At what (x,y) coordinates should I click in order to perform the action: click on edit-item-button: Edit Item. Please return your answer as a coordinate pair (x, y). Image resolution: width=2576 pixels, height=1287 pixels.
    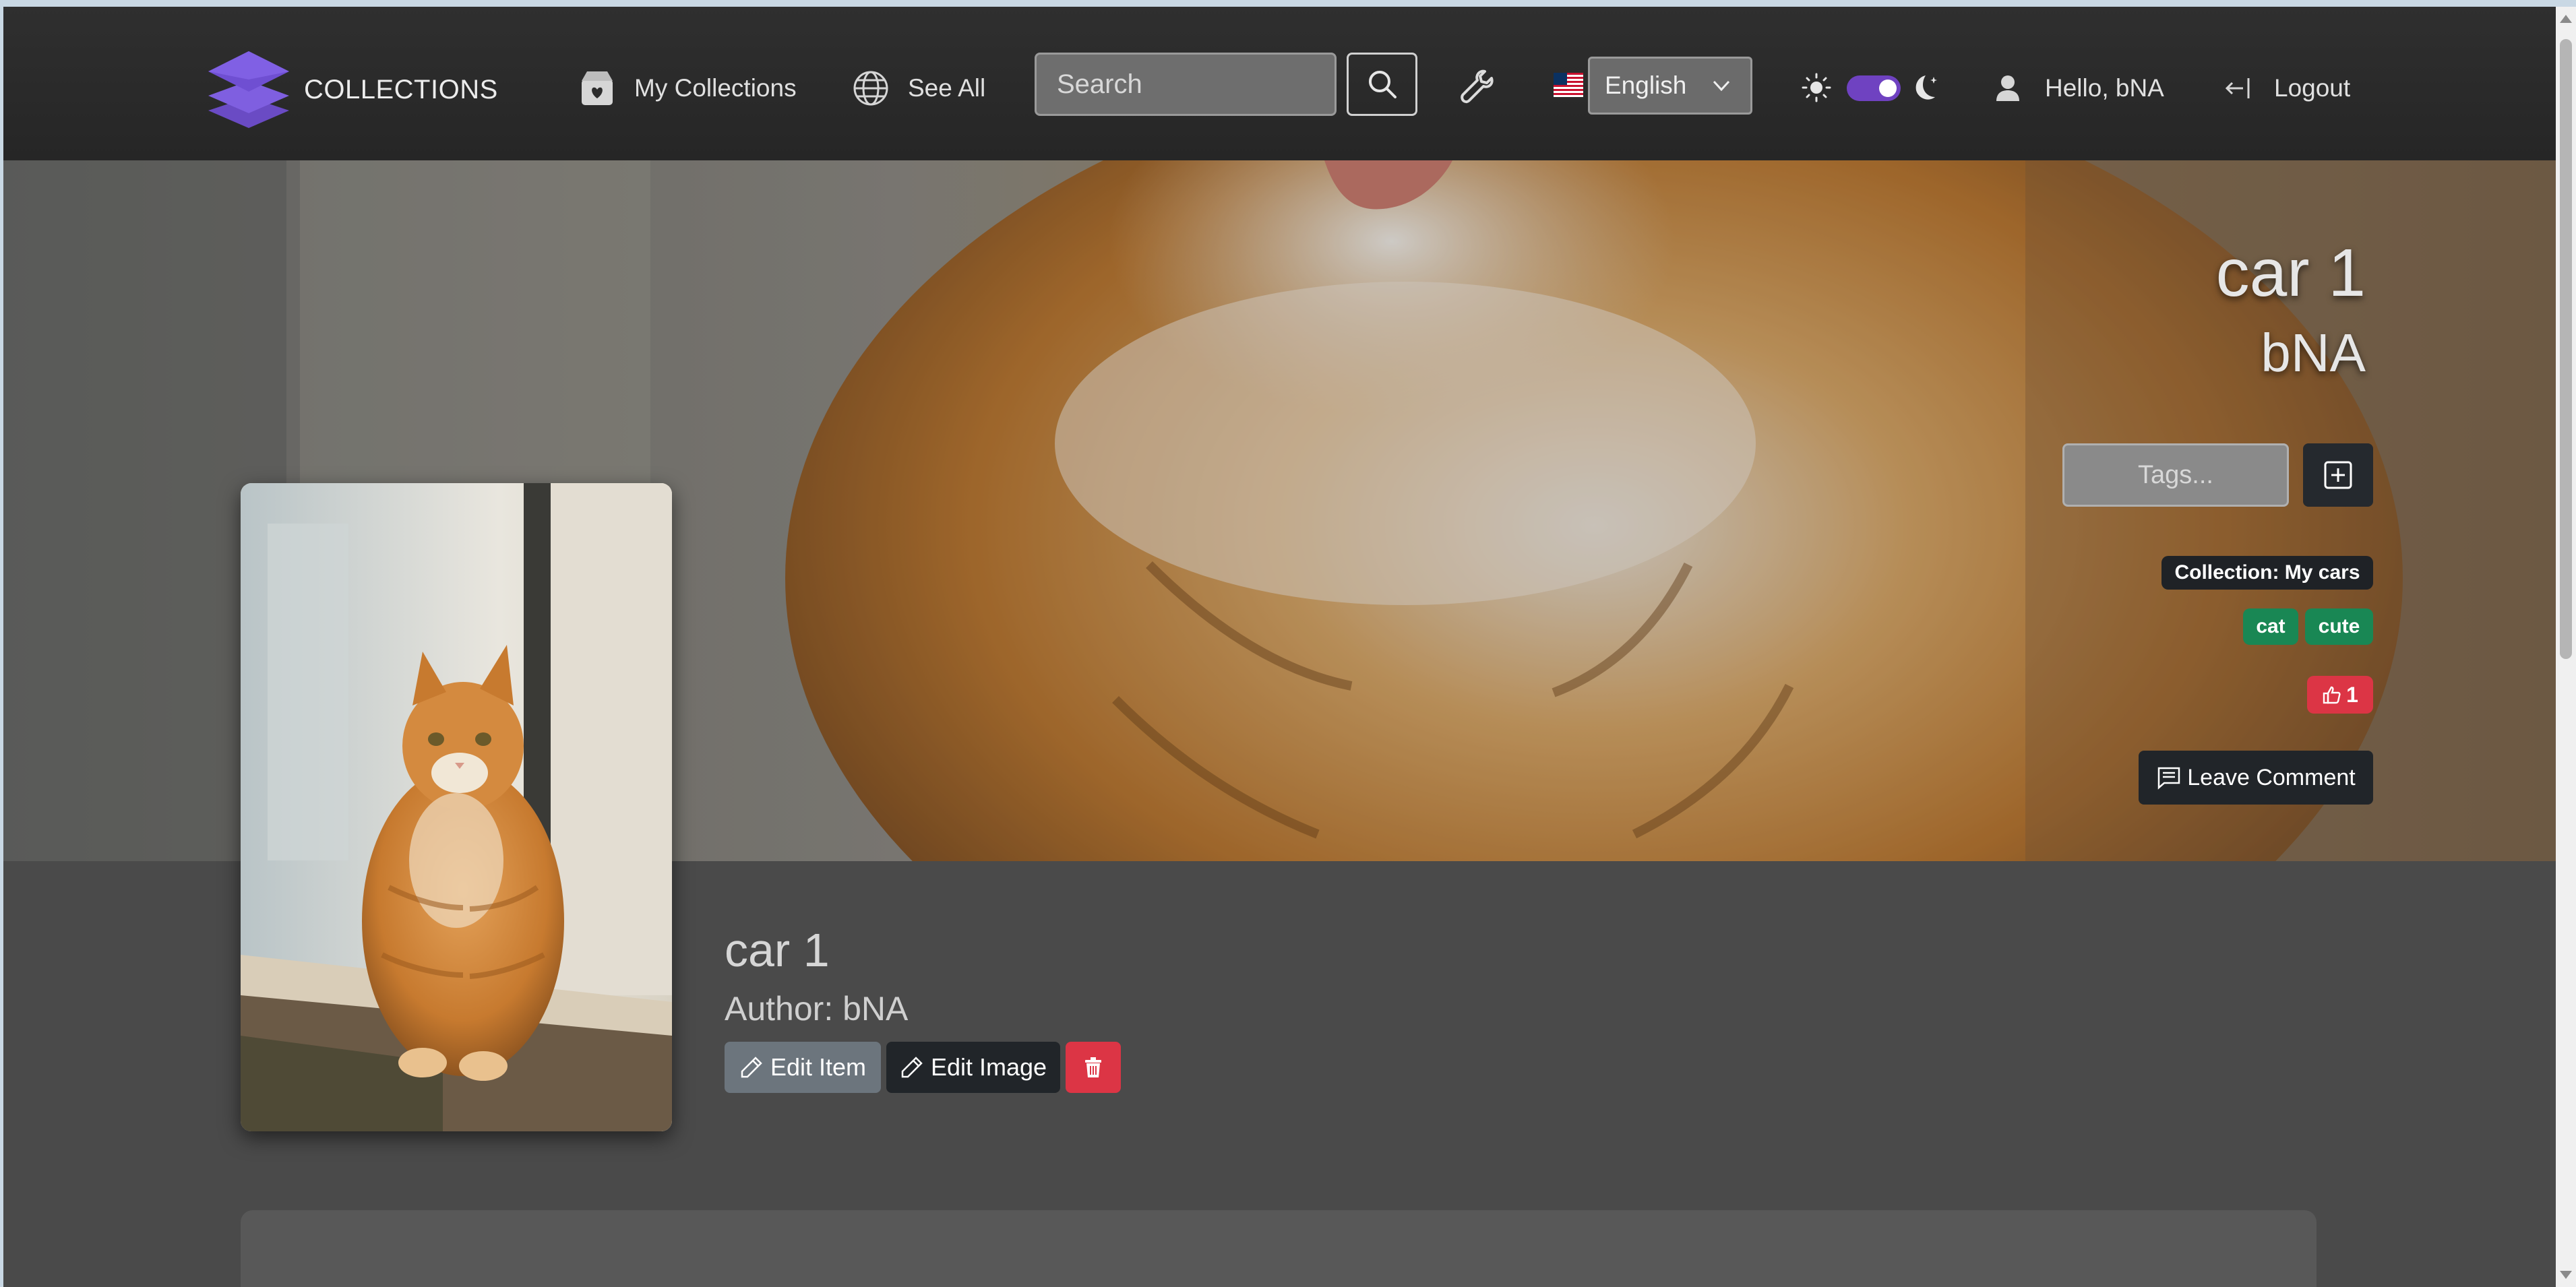
    Looking at the image, I should click on (803, 1067).